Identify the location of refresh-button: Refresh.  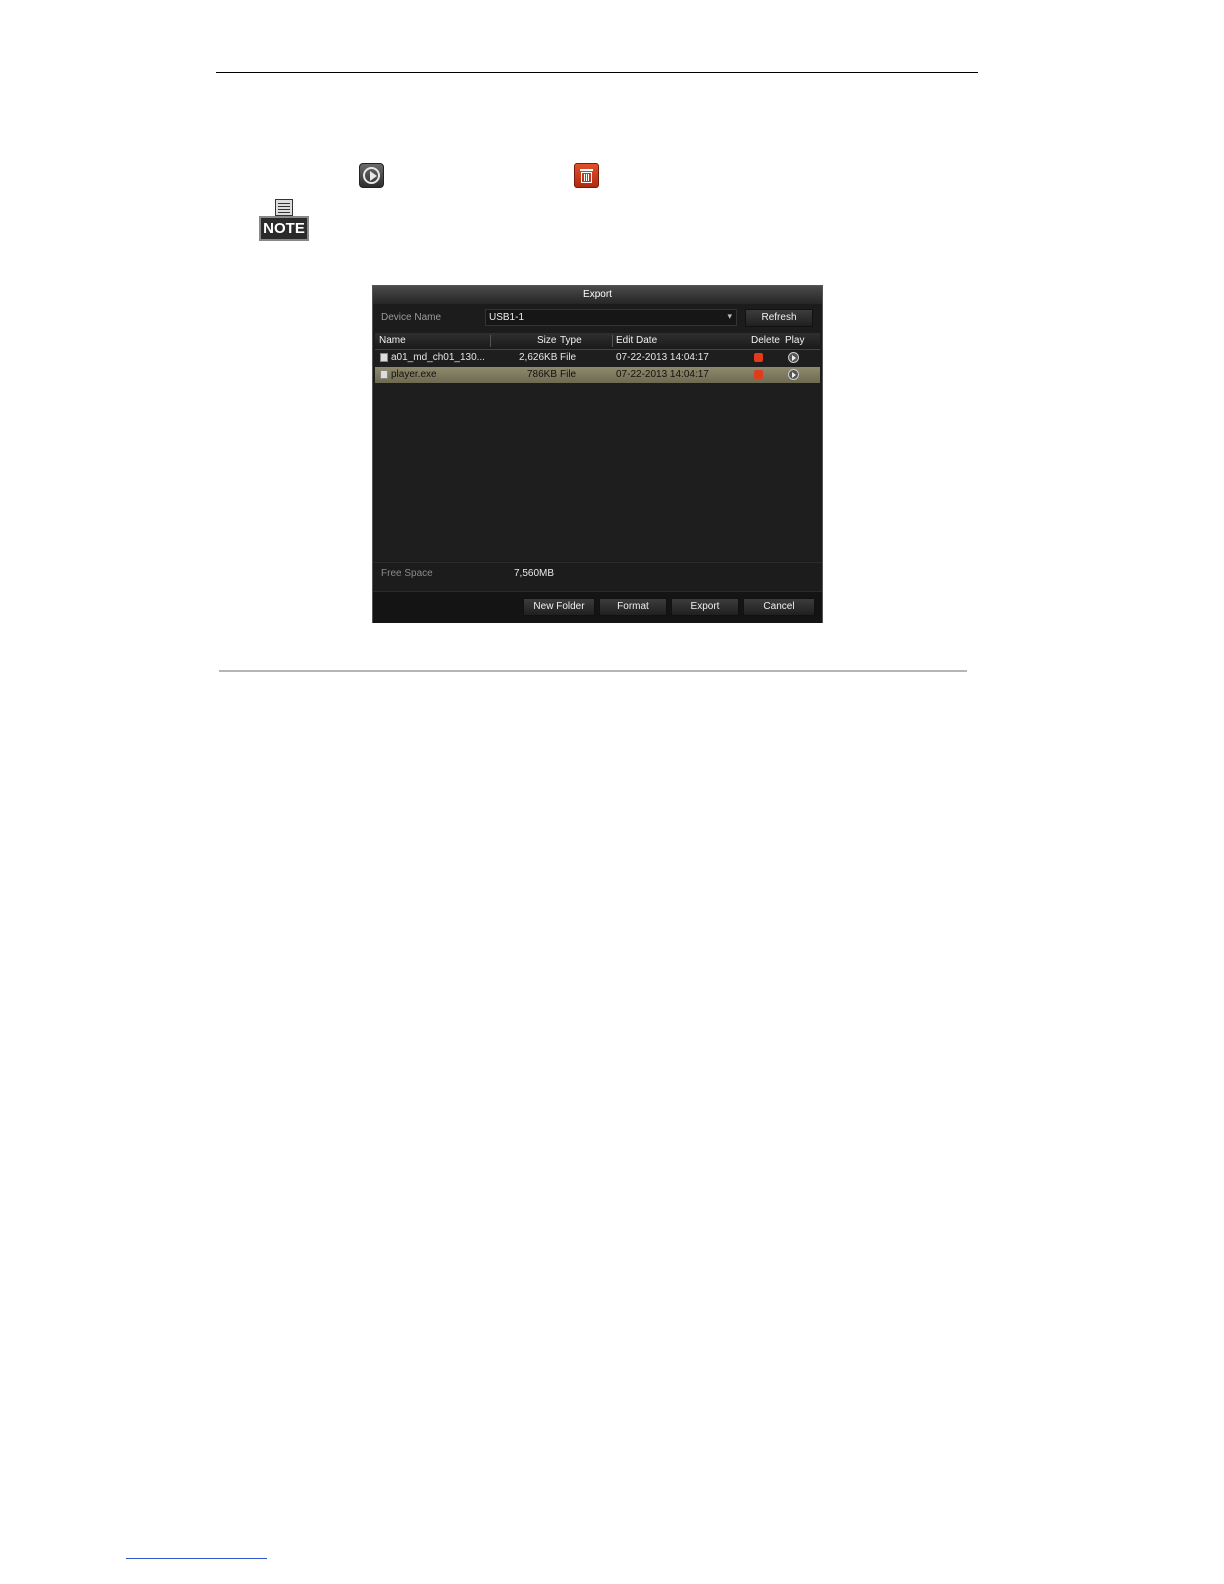
(779, 318).